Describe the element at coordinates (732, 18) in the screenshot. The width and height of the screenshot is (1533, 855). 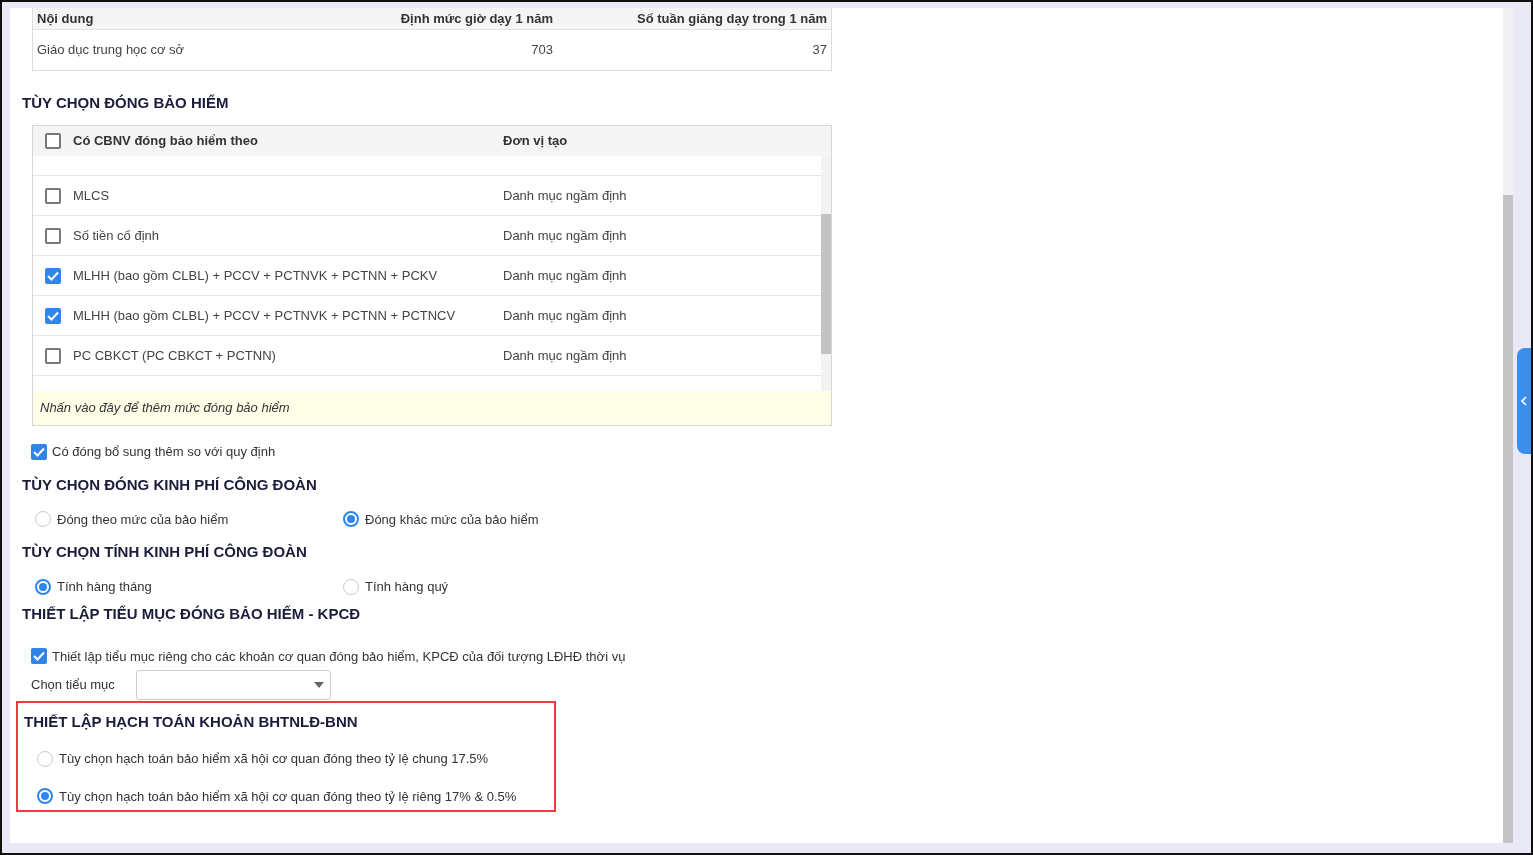
I see `column-header: Số tuần giảng dạy trong 1 năm` at that location.